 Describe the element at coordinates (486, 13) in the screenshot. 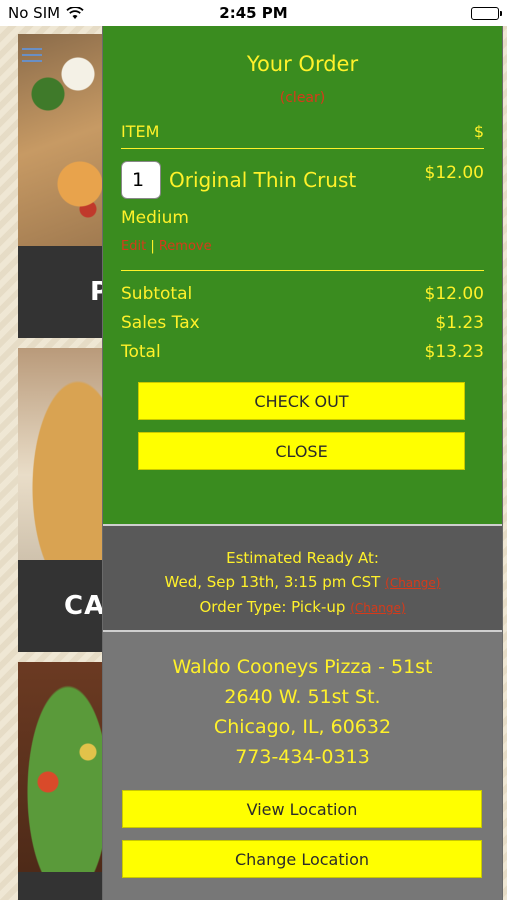

I see `battery-icon` at that location.